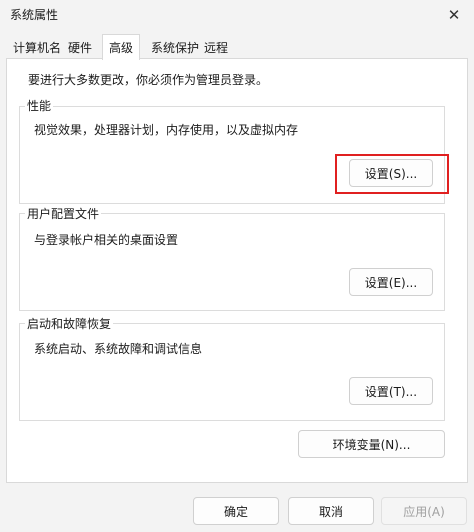  I want to click on ok-button: 确定, so click(236, 511).